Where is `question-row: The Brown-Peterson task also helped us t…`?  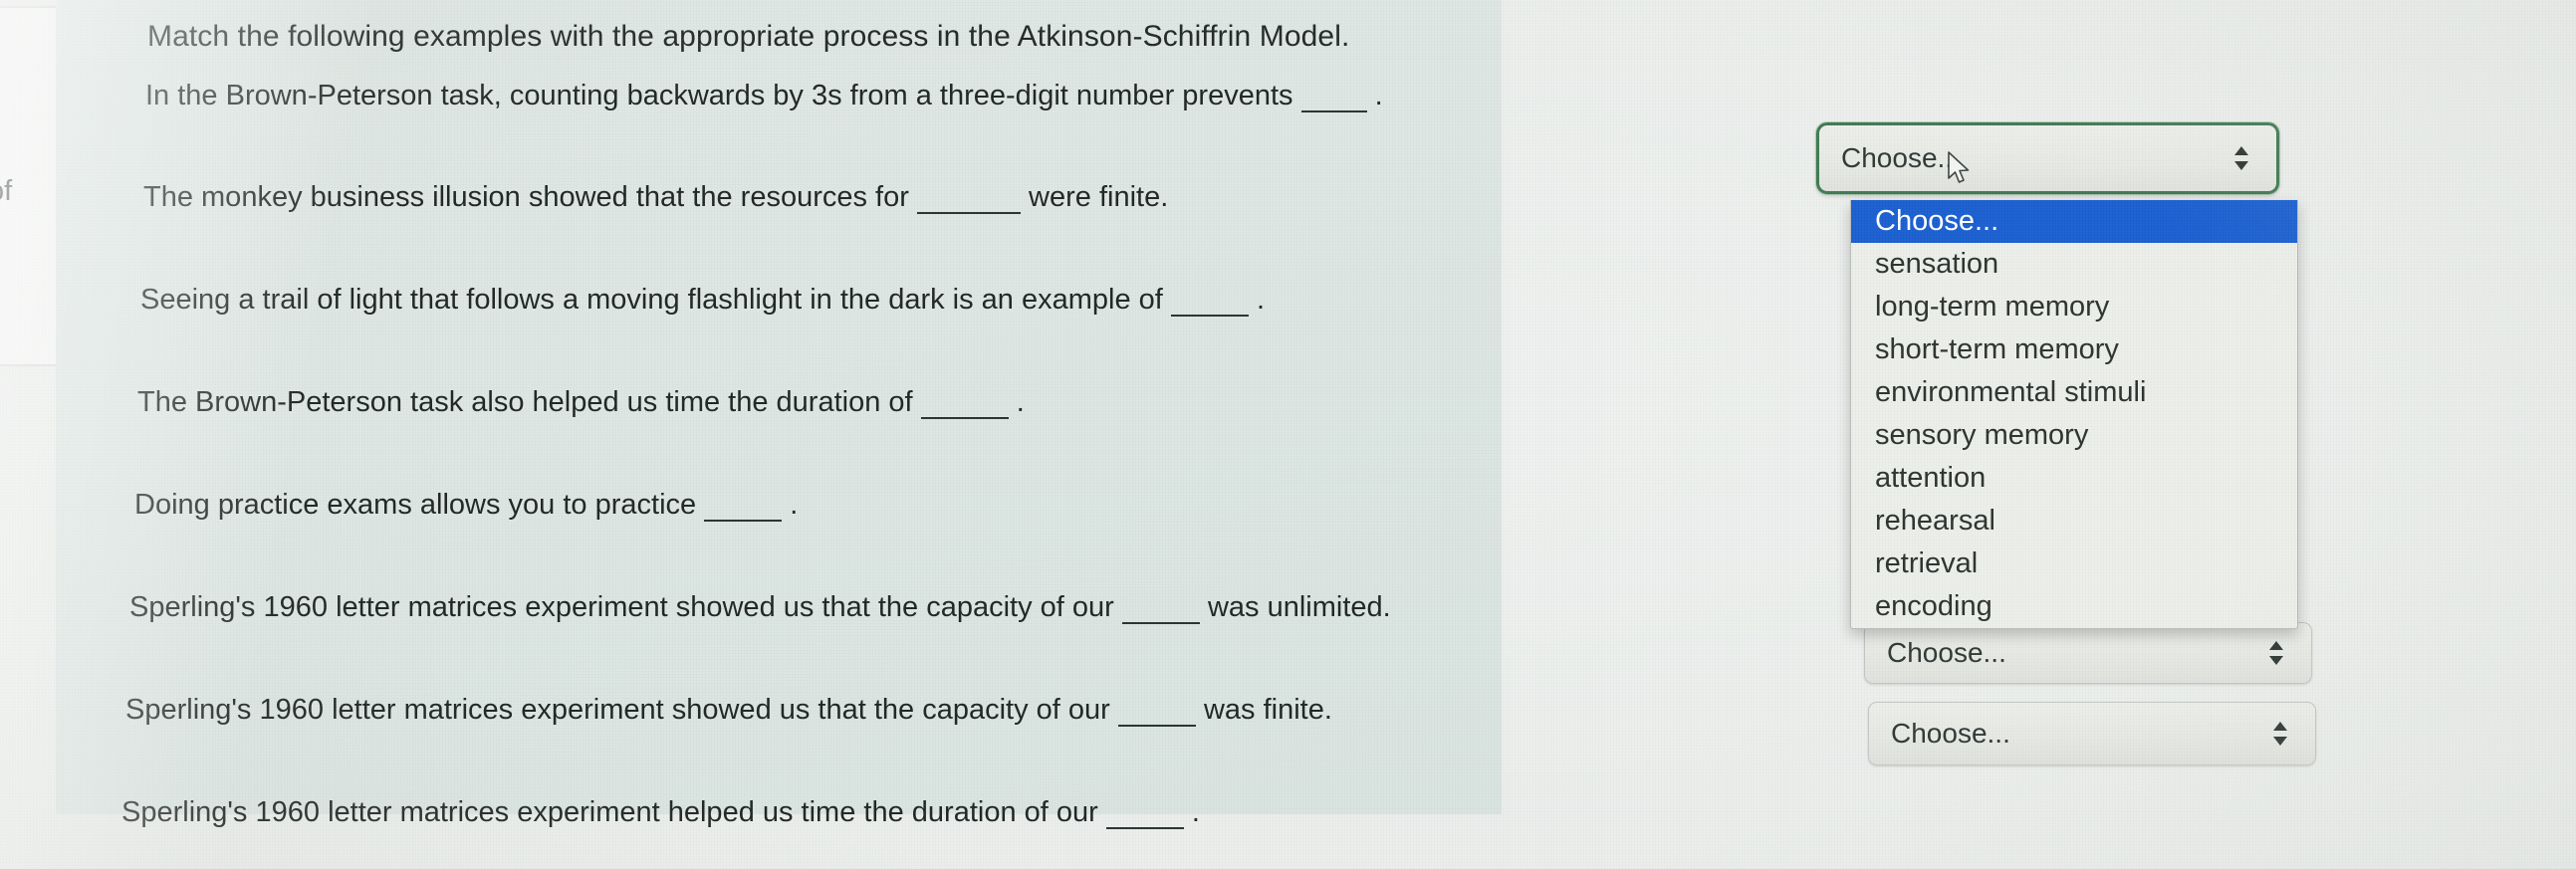 question-row: The Brown-Peterson task also helped us t… is located at coordinates (779, 324).